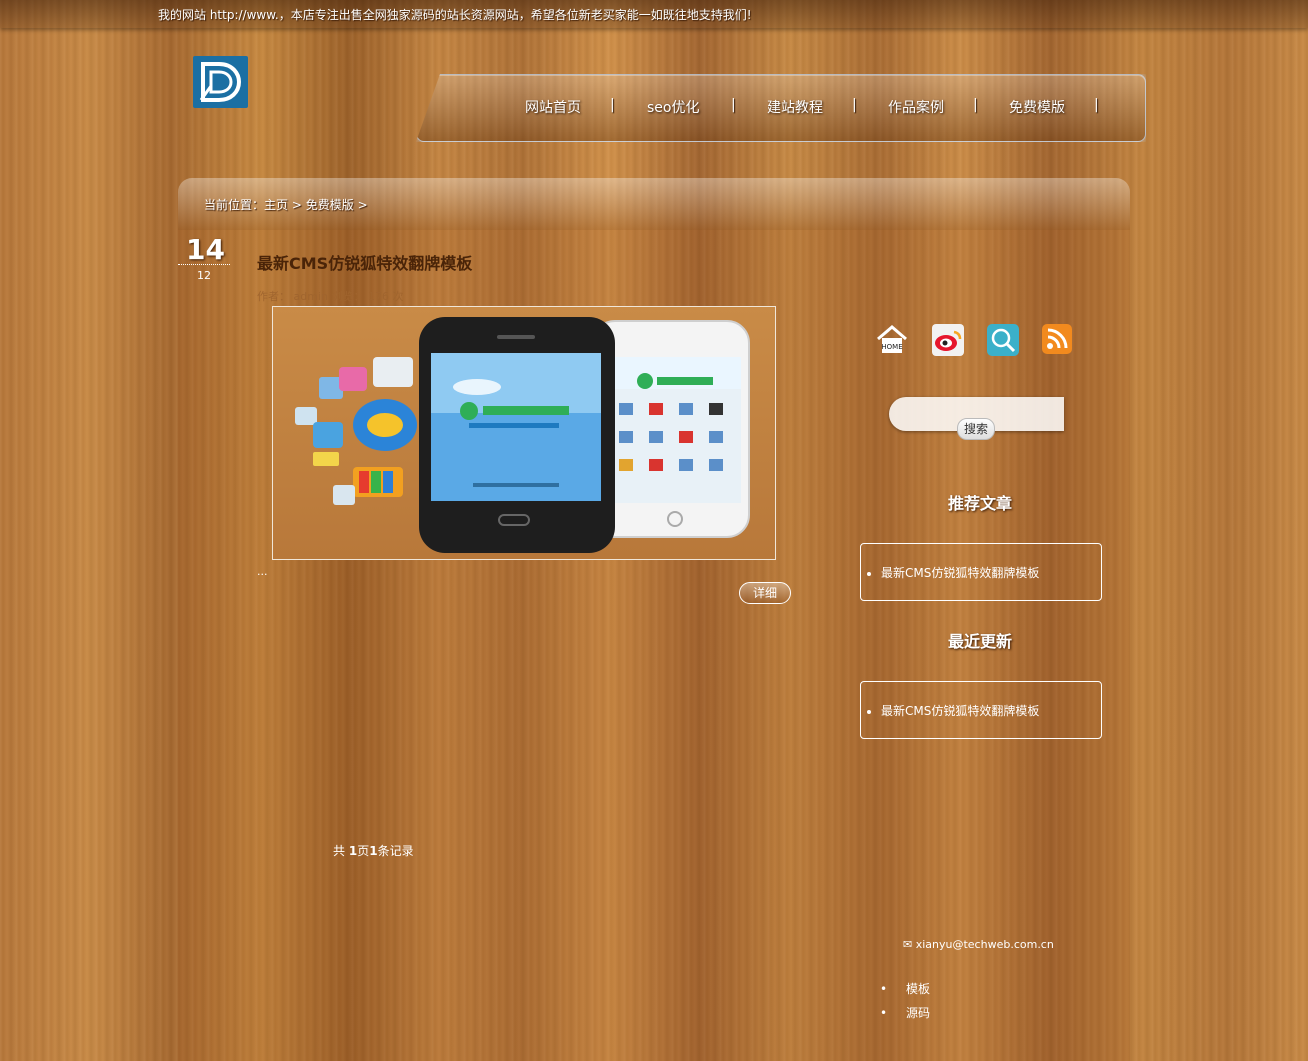 The width and height of the screenshot is (1308, 1061). I want to click on nav-seo: seo优化, so click(673, 107).